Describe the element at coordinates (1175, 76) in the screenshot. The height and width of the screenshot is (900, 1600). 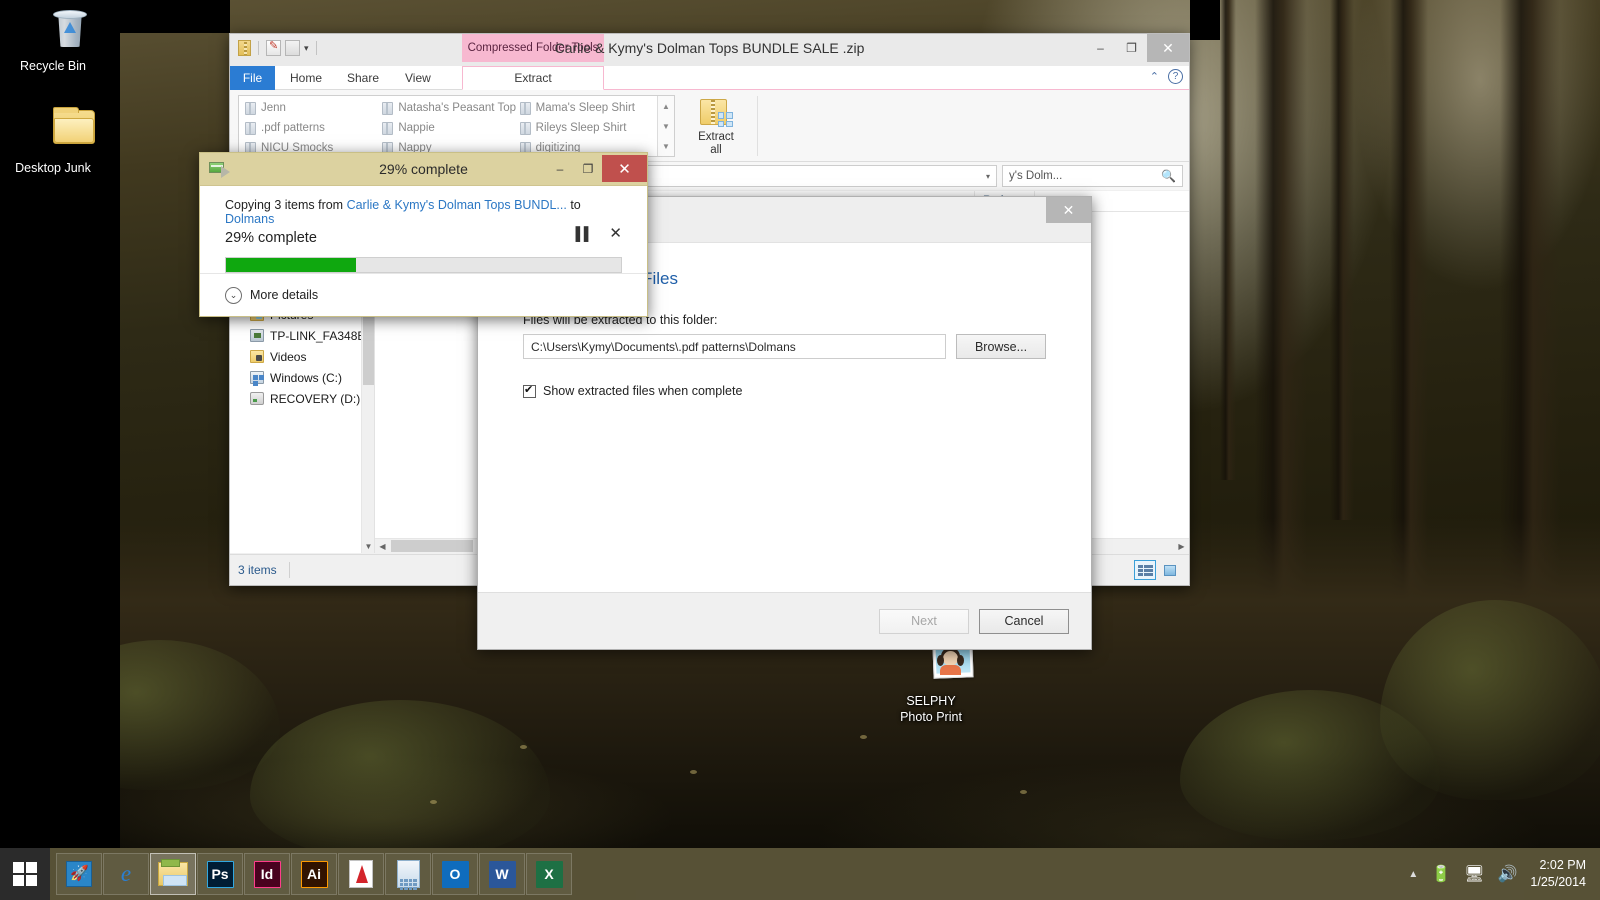
I see `help-icon: ?` at that location.